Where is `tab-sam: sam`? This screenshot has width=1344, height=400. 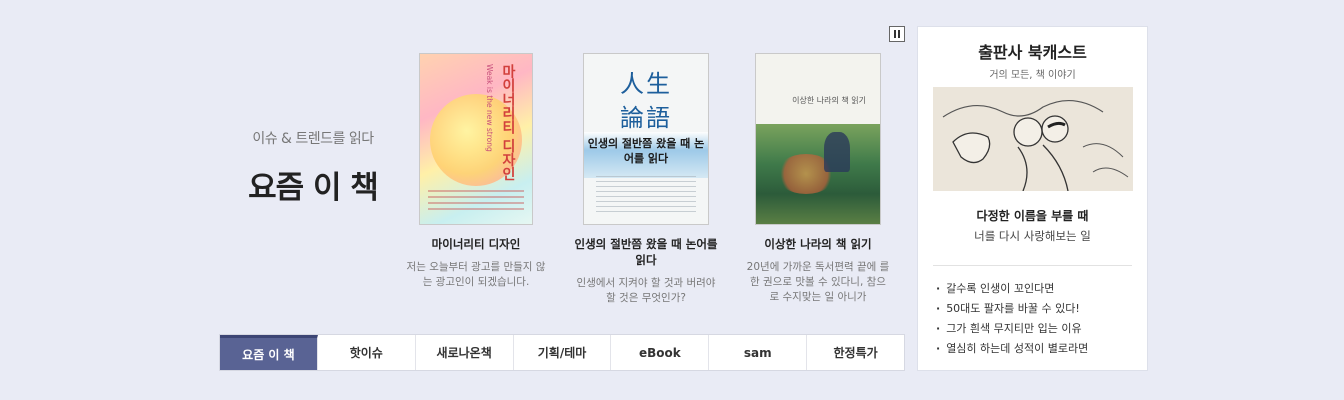
tab-sam: sam is located at coordinates (758, 352).